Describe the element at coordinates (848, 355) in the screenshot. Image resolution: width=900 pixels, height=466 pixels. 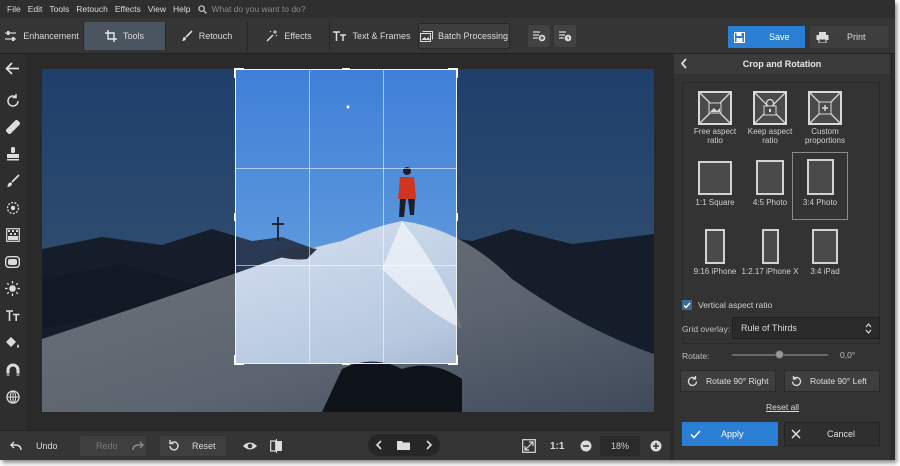
I see `rotate-value: 0,0°` at that location.